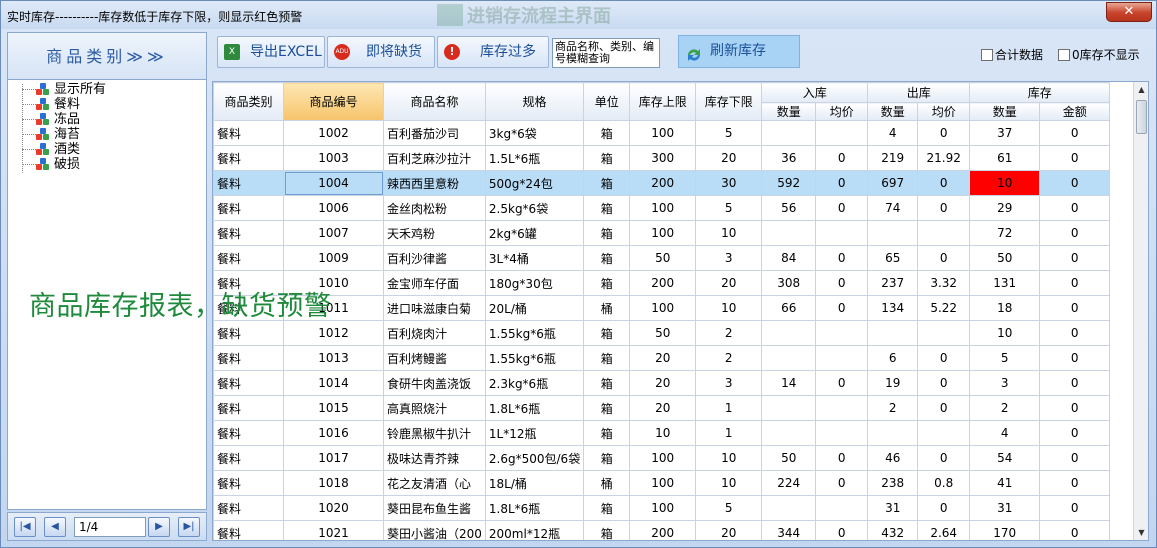  Describe the element at coordinates (25, 527) in the screenshot. I see `first-page-button: |◀` at that location.